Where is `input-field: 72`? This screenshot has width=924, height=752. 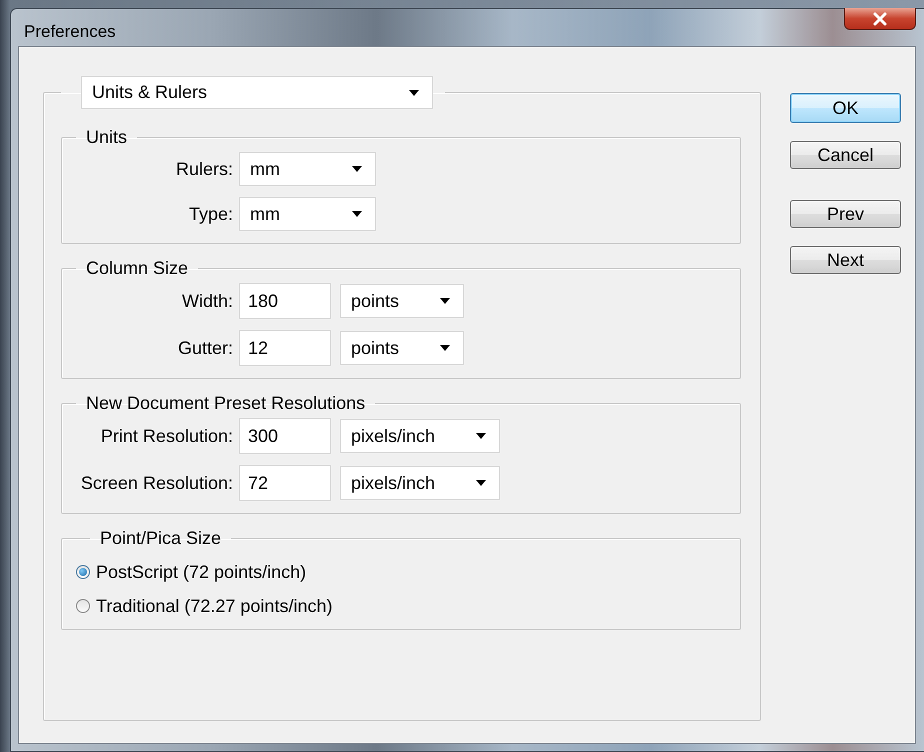
input-field: 72 is located at coordinates (285, 483).